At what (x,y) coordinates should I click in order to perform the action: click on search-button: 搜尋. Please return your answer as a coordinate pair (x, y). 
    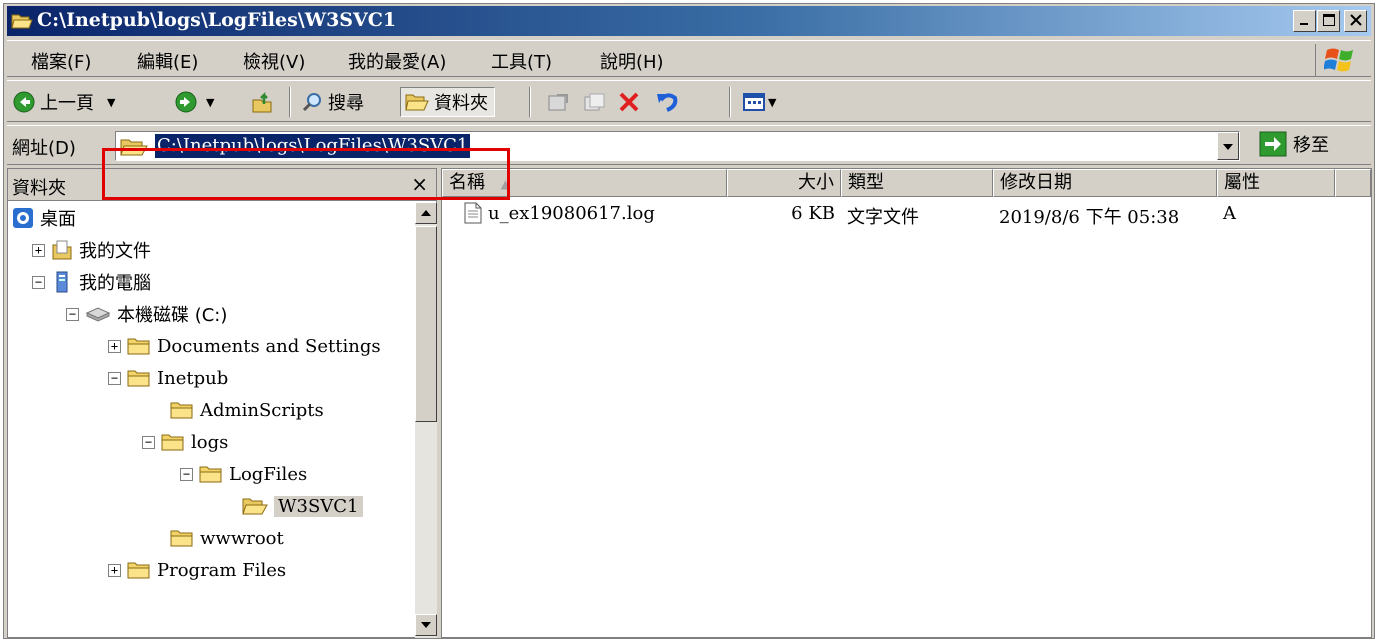
    Looking at the image, I should click on (332, 102).